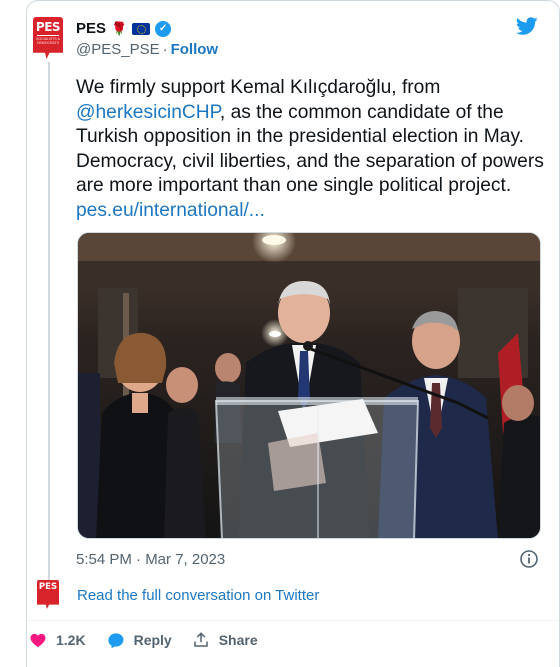  I want to click on mention-link: @herkesicinCHP, so click(148, 112).